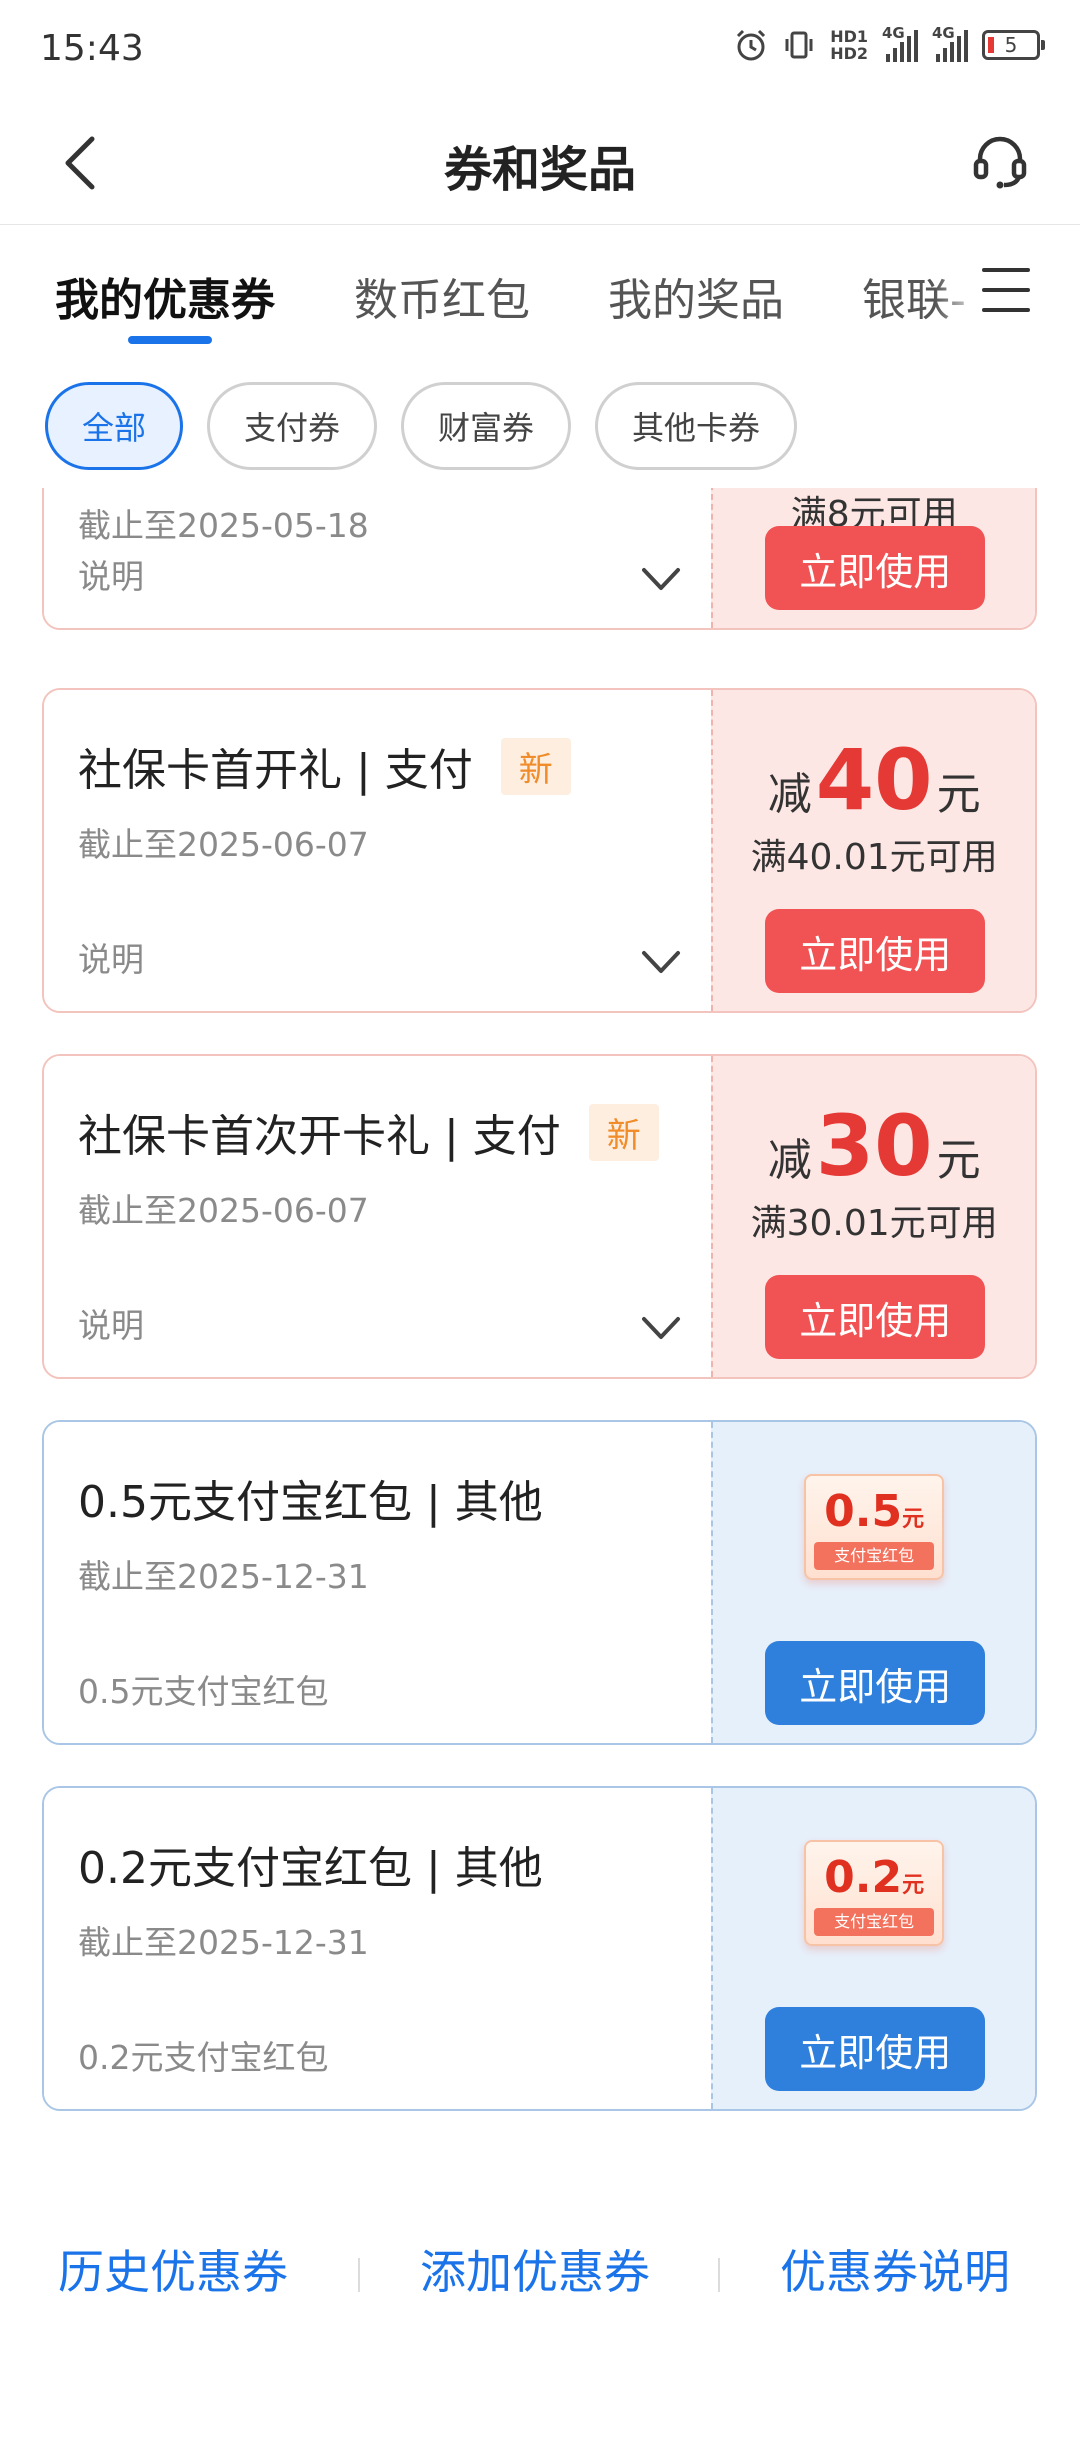  Describe the element at coordinates (114, 426) in the screenshot. I see `filter-all: 全部` at that location.